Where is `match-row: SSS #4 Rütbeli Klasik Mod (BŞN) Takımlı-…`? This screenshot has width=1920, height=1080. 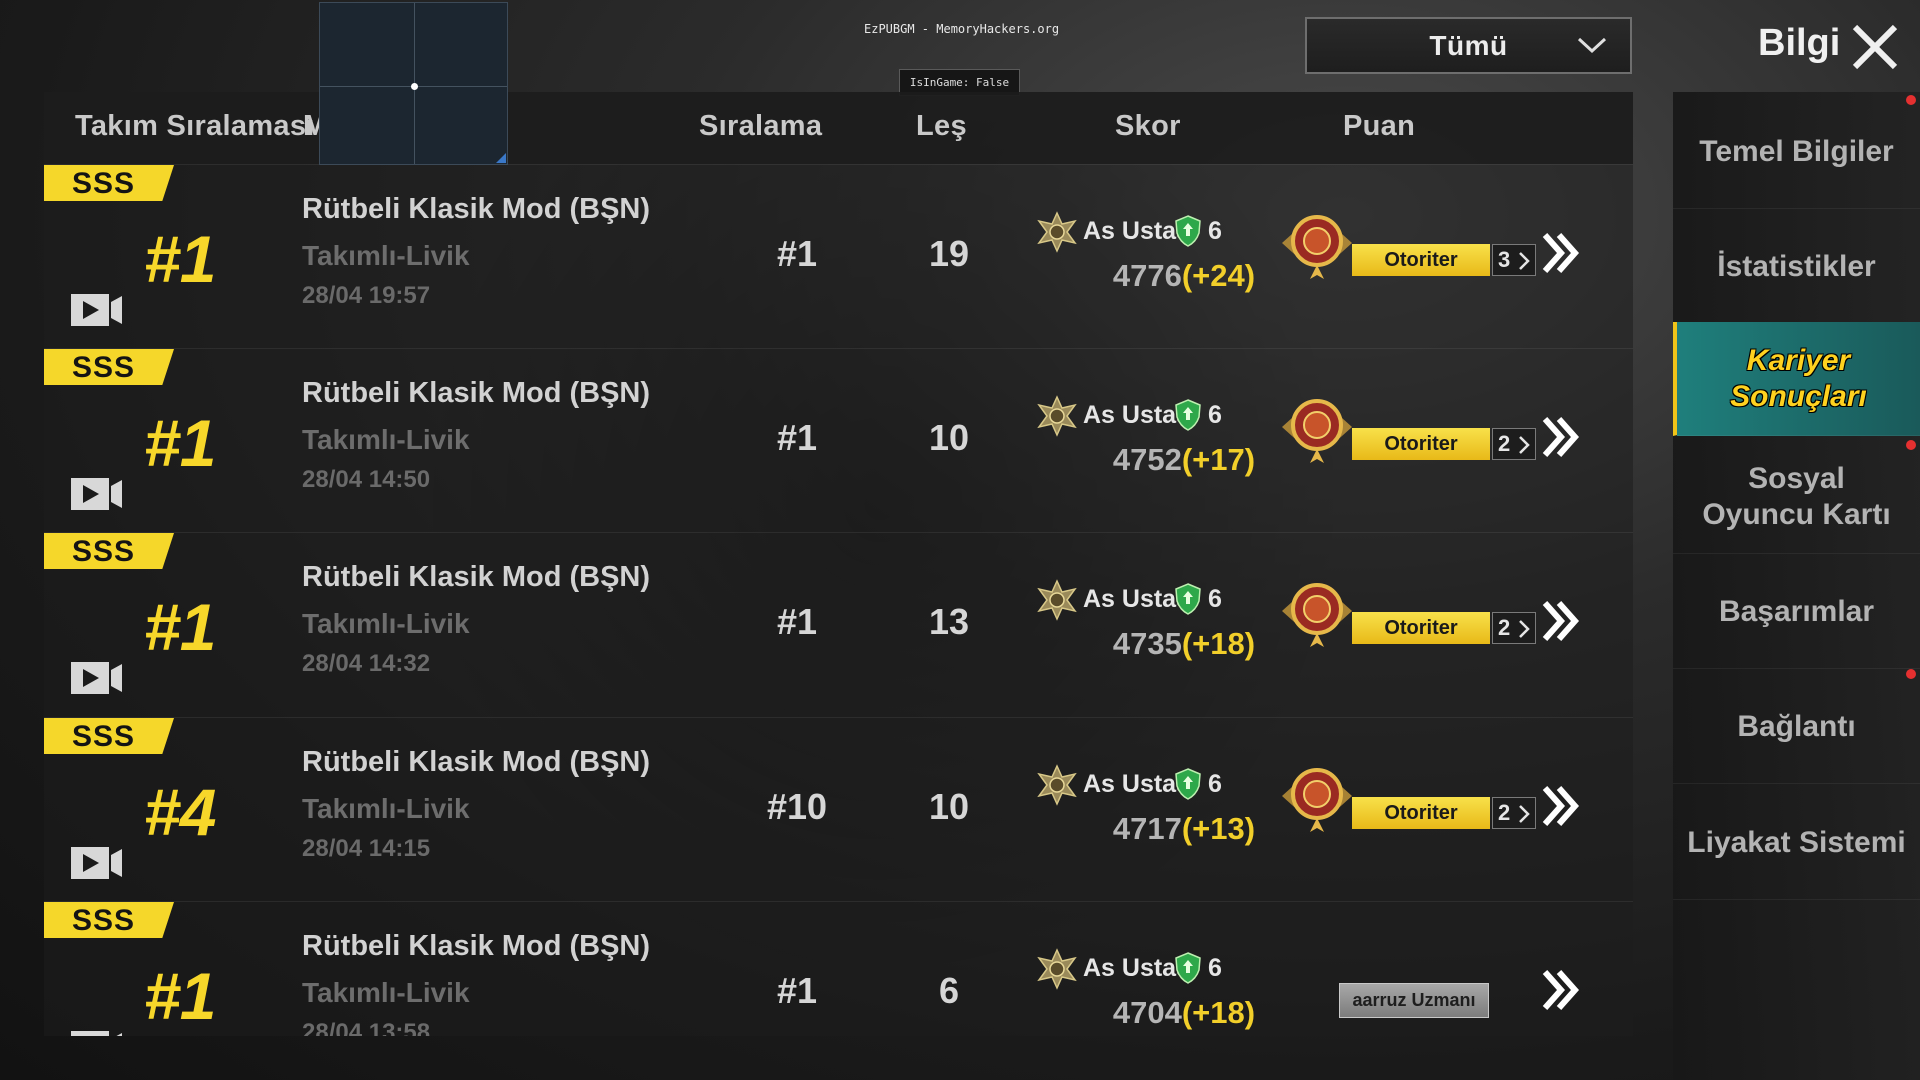
match-row: SSS #4 Rütbeli Klasik Mod (BŞN) Takımlı-… is located at coordinates (838, 809).